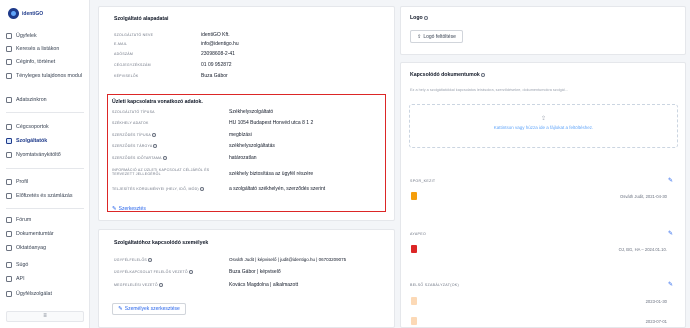  What do you see at coordinates (24, 220) in the screenshot?
I see `sidebar-item-label: Fórum` at bounding box center [24, 220].